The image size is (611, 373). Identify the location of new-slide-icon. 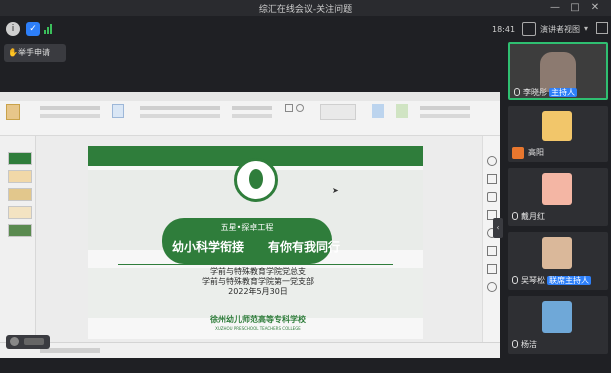
(118, 111).